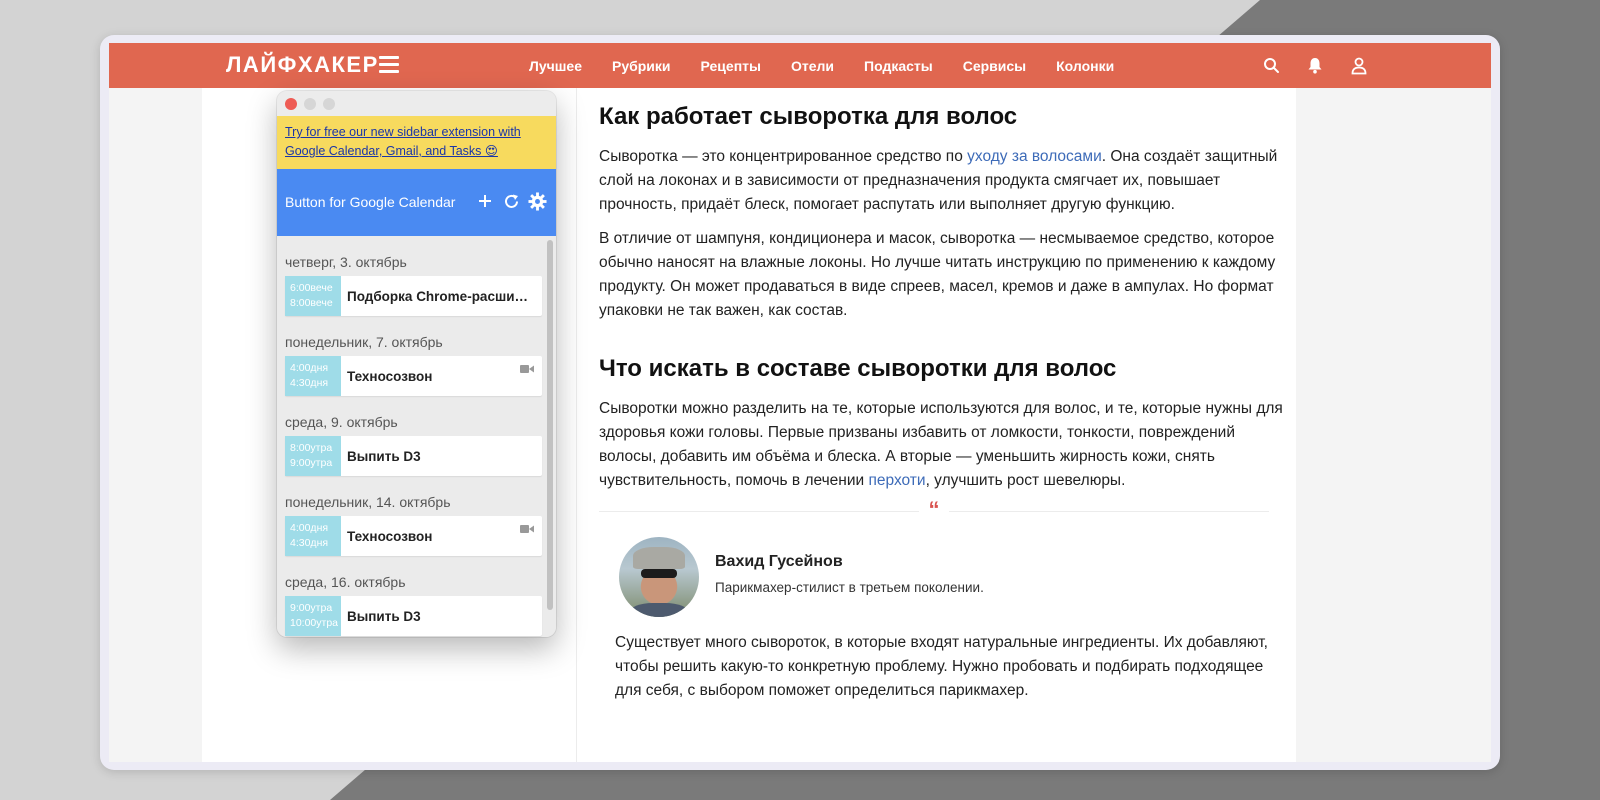 The width and height of the screenshot is (1600, 800). Describe the element at coordinates (808, 116) in the screenshot. I see `article-heading-1: Как работает сыворотка для волос` at that location.